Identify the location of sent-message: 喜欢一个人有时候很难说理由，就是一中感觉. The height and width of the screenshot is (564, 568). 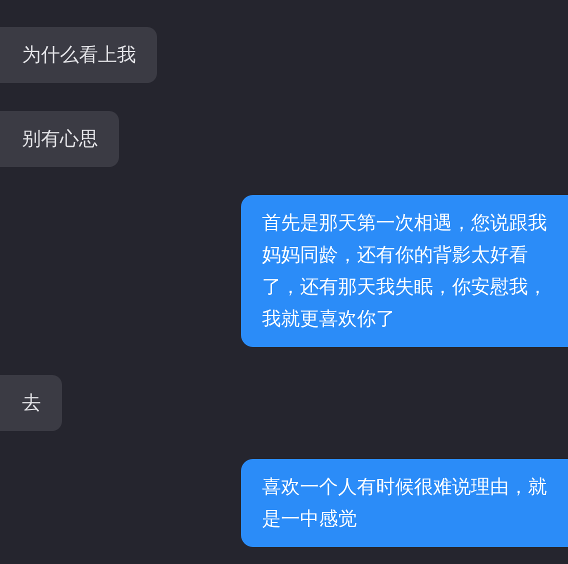
(404, 503).